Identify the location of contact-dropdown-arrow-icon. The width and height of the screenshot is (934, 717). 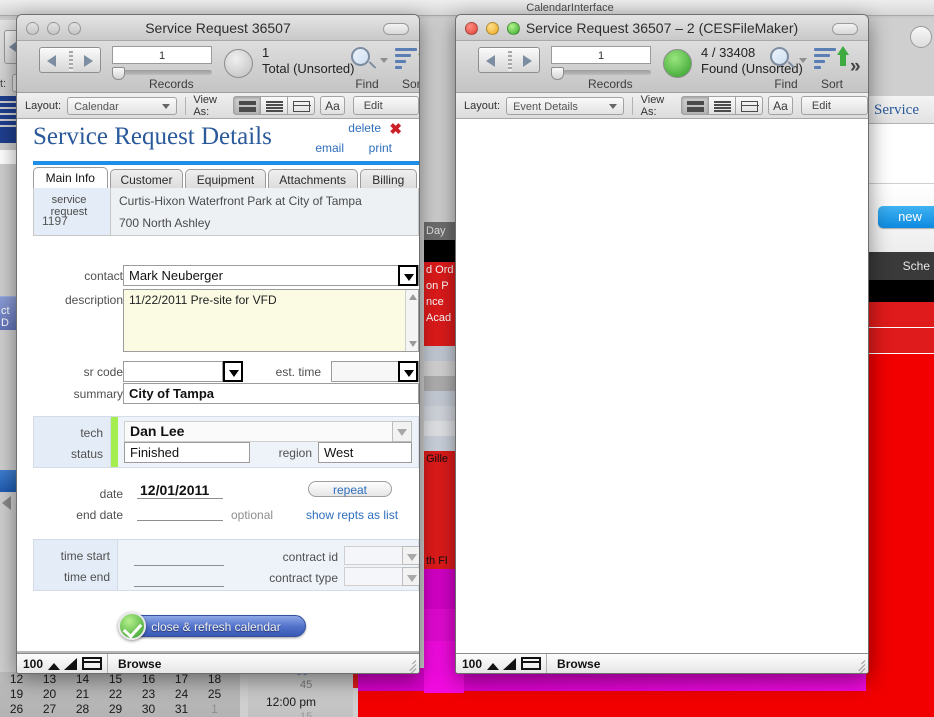
(408, 275).